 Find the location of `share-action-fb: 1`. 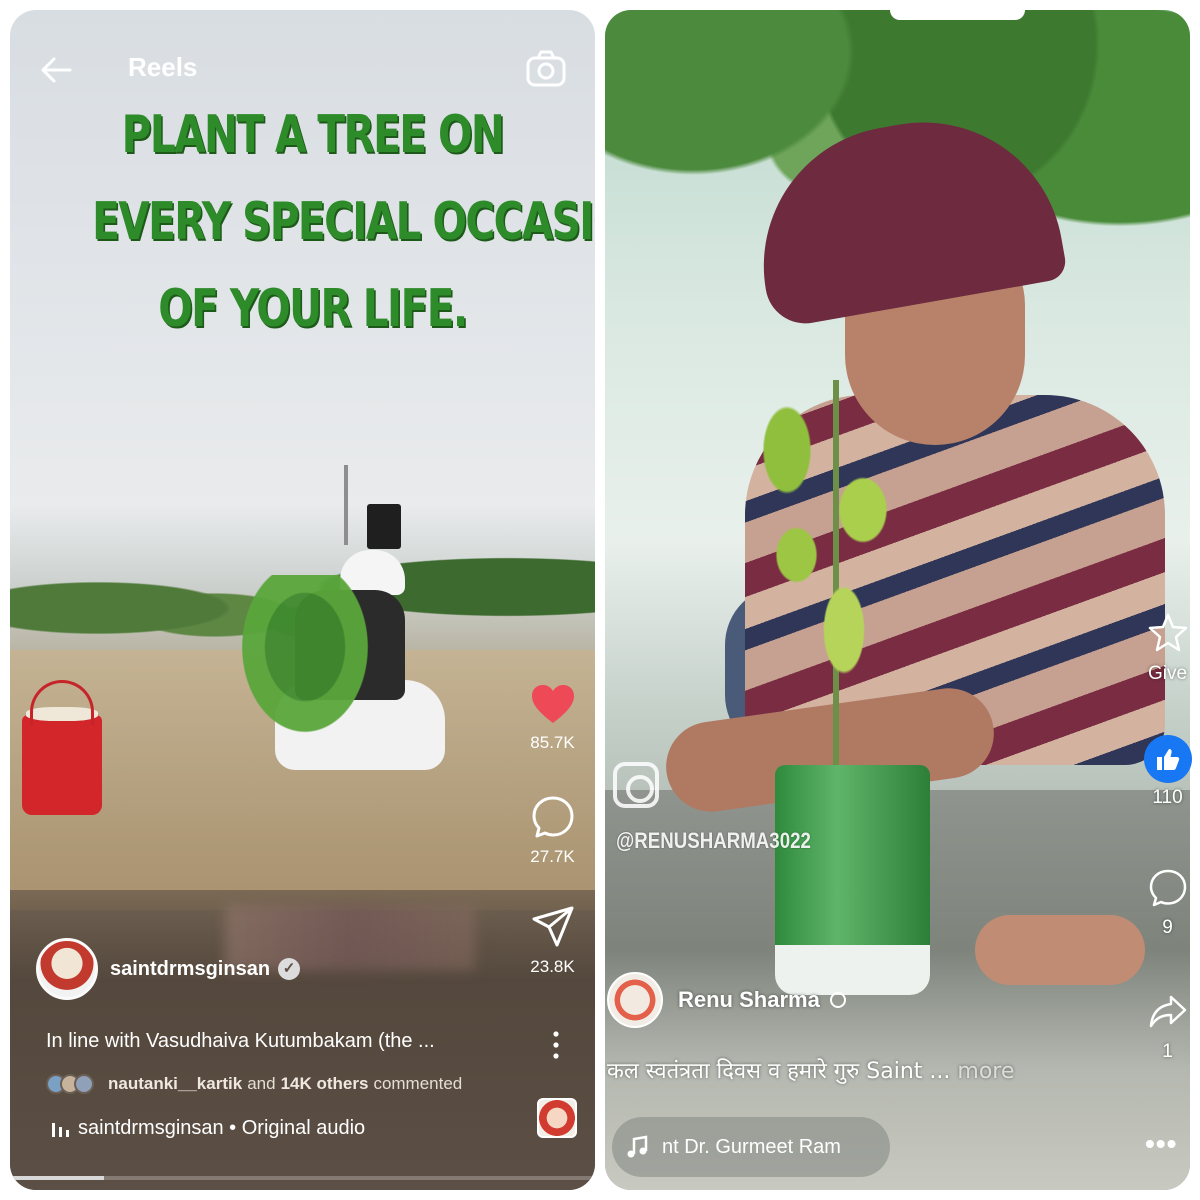

share-action-fb: 1 is located at coordinates (1167, 1027).